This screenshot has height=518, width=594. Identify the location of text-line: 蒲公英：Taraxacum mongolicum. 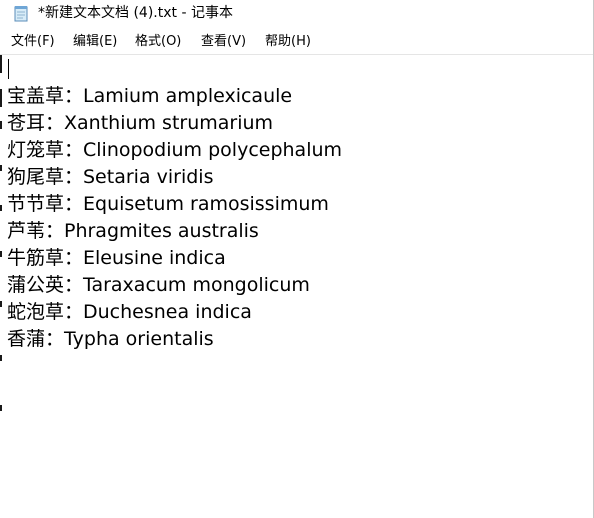
(158, 285).